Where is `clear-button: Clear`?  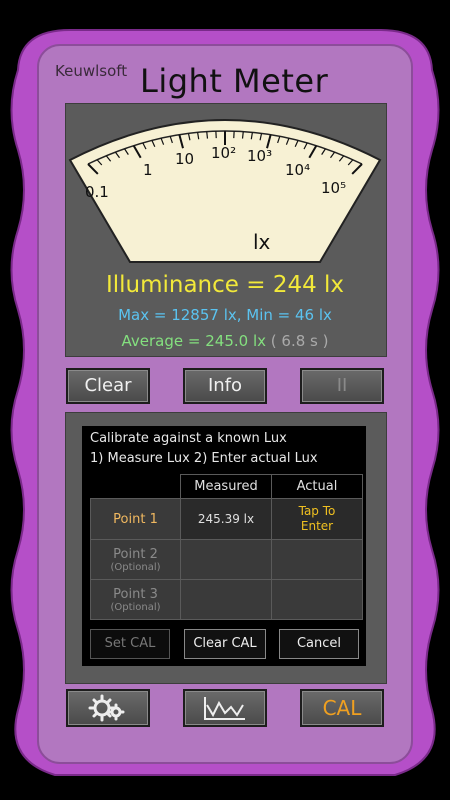
clear-button: Clear is located at coordinates (108, 386).